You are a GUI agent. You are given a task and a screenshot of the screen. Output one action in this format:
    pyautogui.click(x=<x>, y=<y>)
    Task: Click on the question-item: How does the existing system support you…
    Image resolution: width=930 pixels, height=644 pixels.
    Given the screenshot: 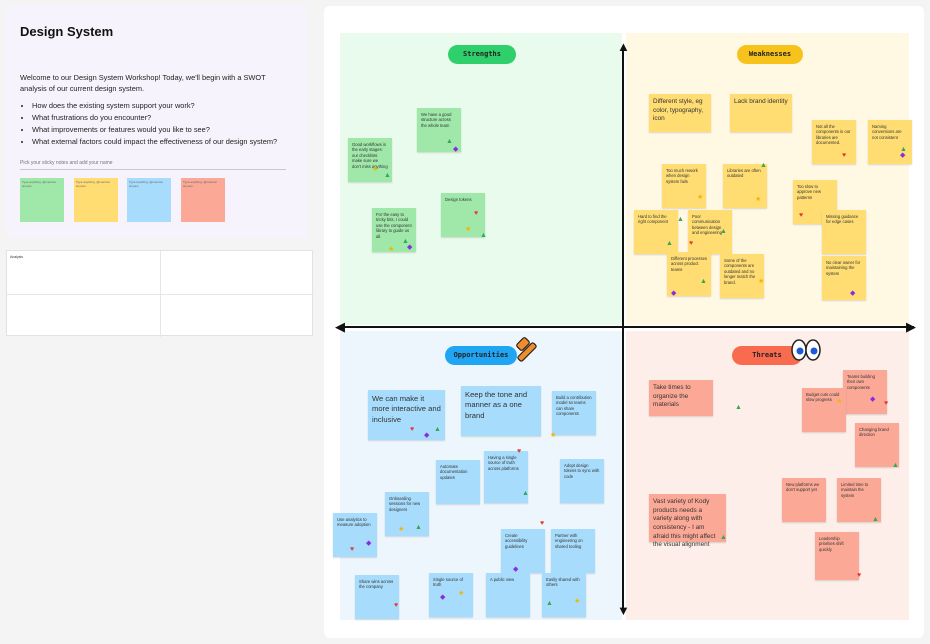 What is the action you would take?
    pyautogui.click(x=162, y=106)
    